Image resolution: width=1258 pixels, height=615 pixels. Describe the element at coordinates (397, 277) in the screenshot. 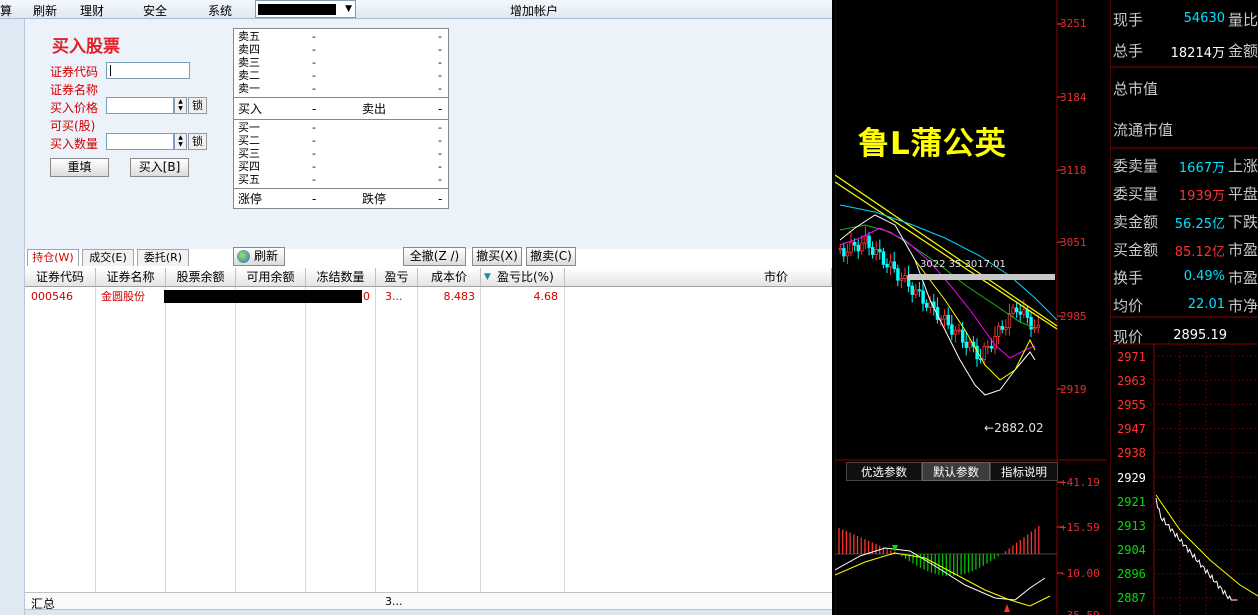

I see `col-header-pnl: 盈亏` at that location.